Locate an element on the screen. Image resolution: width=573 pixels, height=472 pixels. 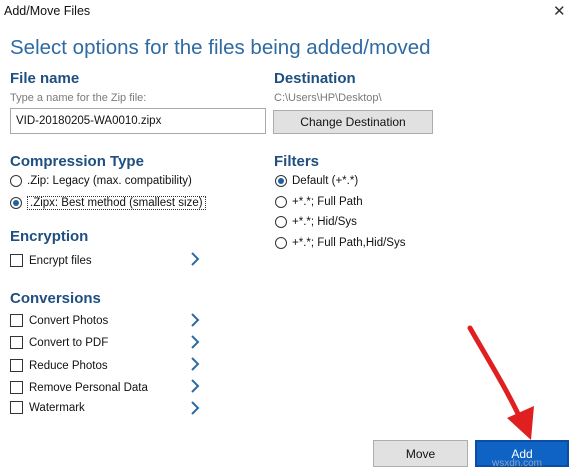
remove-personal-data-checkbox-row: Remove Personal Data is located at coordinates (79, 387).